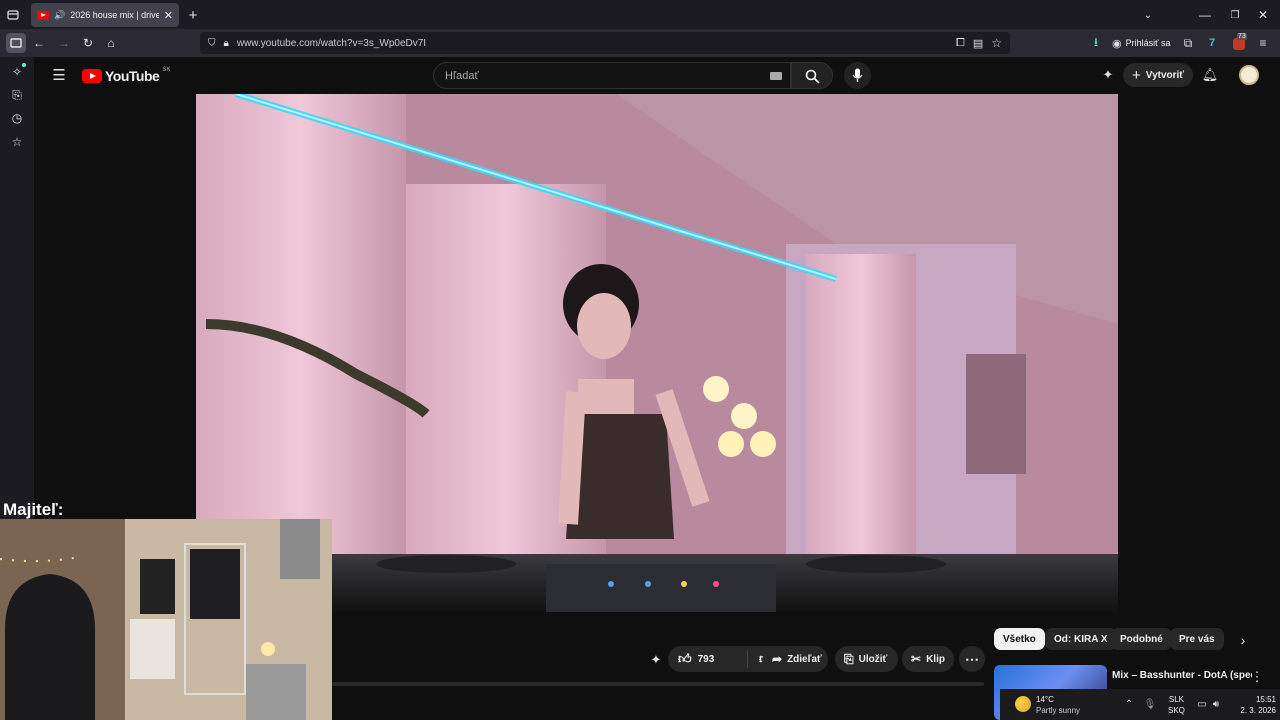  I want to click on recommendation-title: Mix – Basshunter - DotA (sped, so click(1182, 675).